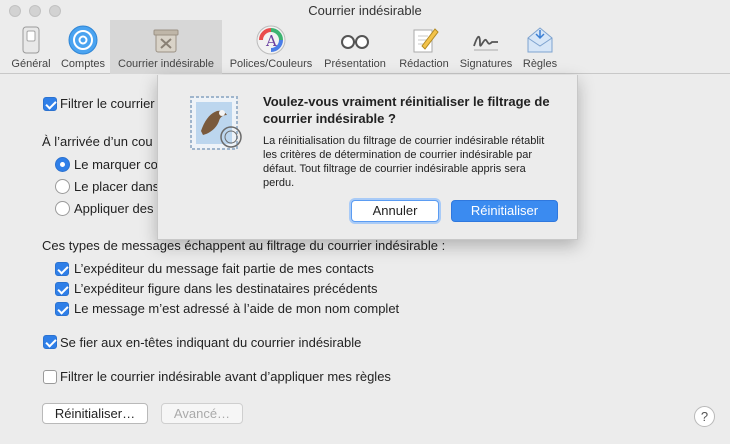 The image size is (730, 444). I want to click on junk-trash-icon, so click(166, 41).